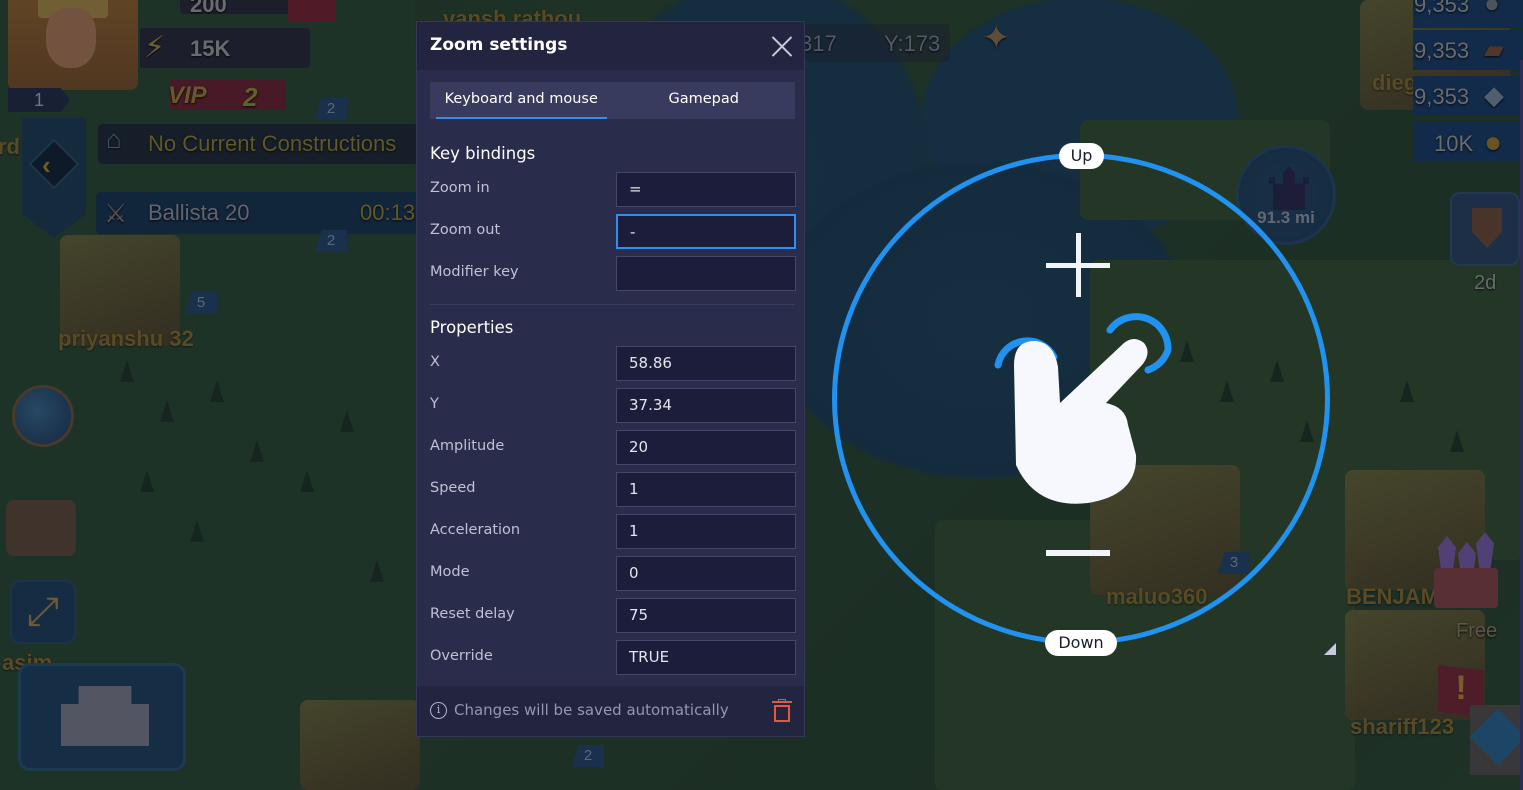 This screenshot has height=790, width=1523. I want to click on trash-can, so click(782, 713).